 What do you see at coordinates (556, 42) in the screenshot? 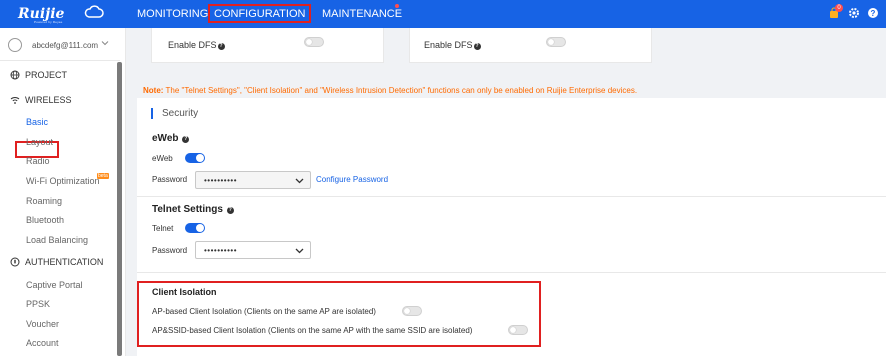
I see `enable-dfs-toggle-right` at bounding box center [556, 42].